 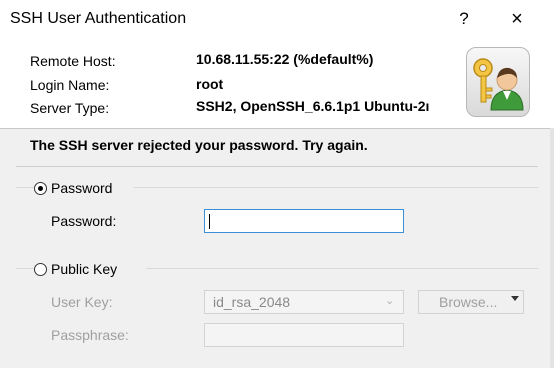 What do you see at coordinates (70, 85) in the screenshot?
I see `login-name-label: Login Name:` at bounding box center [70, 85].